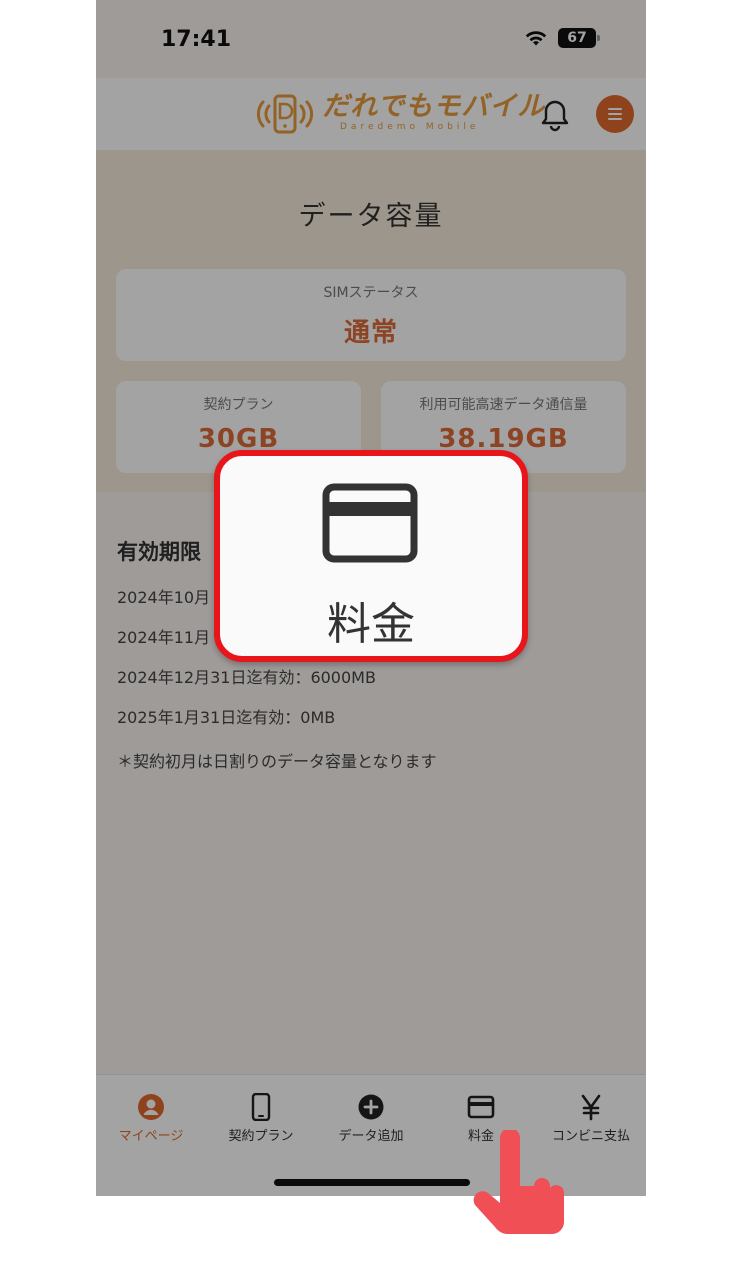 This screenshot has height=1284, width=750. What do you see at coordinates (370, 523) in the screenshot?
I see `credit-card-icon` at bounding box center [370, 523].